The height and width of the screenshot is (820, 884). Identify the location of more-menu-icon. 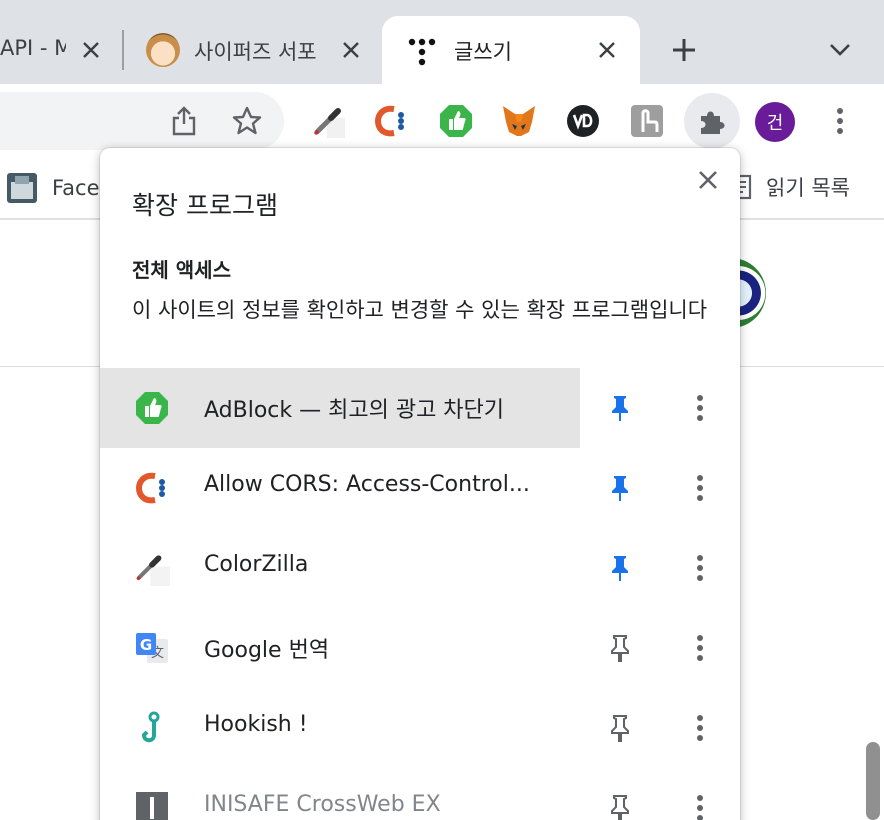
(840, 121).